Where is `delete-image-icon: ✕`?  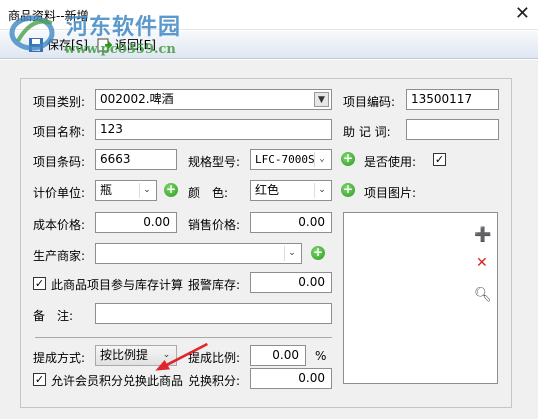 delete-image-icon: ✕ is located at coordinates (482, 263).